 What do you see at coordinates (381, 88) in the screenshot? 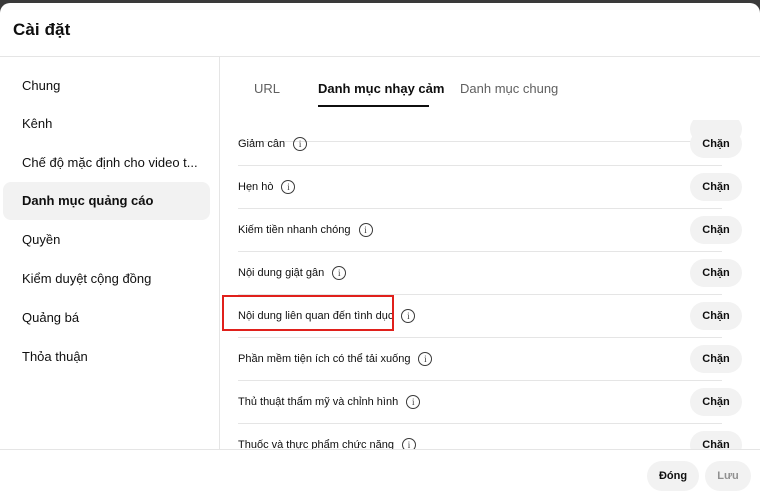
I see `tab-sensitive-categories: Danh mục nhạy cảm` at bounding box center [381, 88].